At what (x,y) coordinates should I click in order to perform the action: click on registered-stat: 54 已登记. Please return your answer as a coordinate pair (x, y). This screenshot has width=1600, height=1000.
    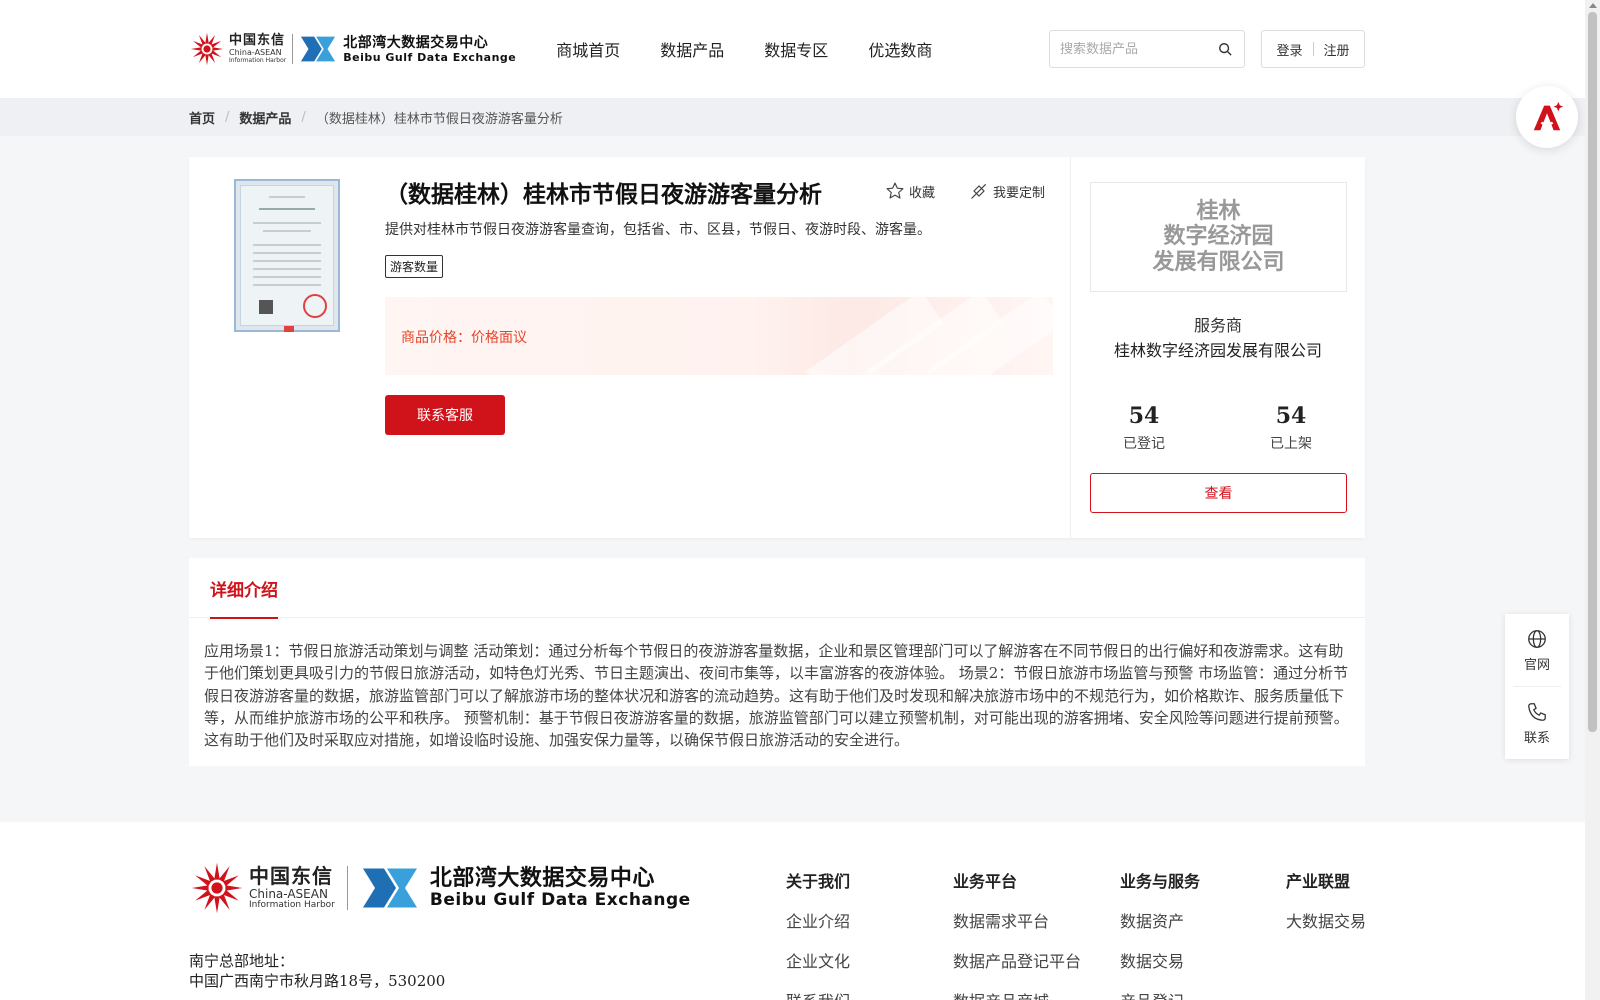
    Looking at the image, I should click on (1144, 428).